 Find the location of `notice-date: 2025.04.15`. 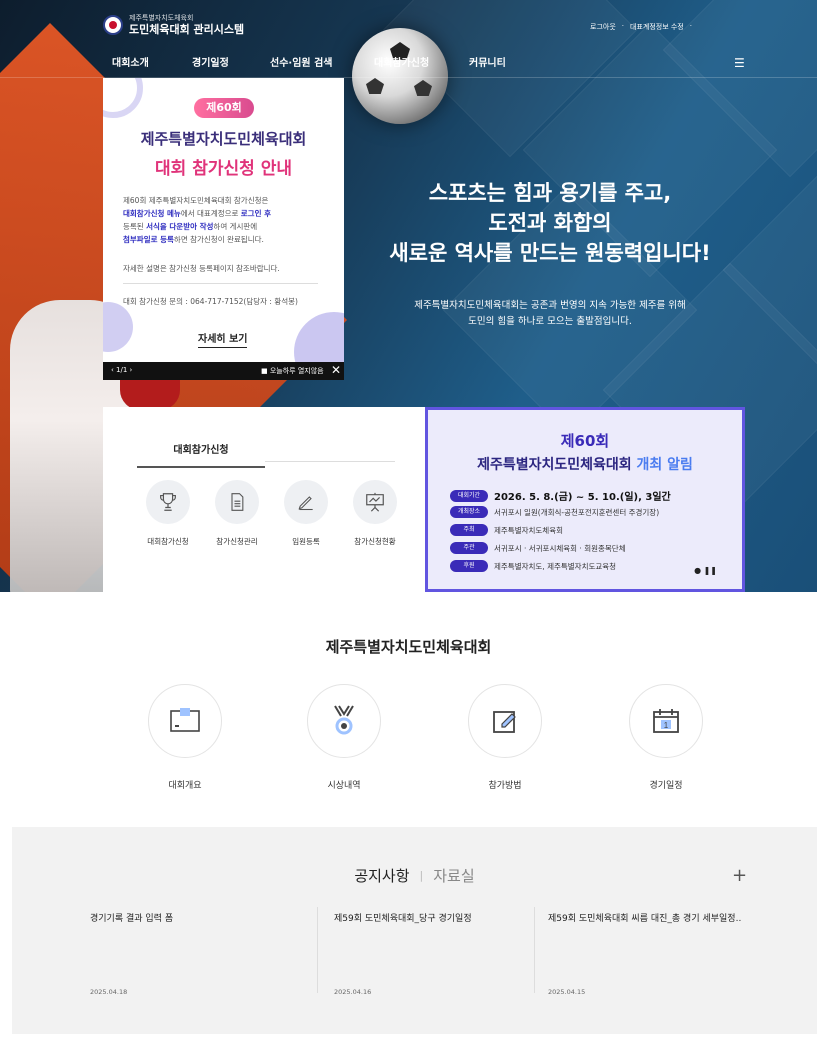

notice-date: 2025.04.15 is located at coordinates (567, 992).